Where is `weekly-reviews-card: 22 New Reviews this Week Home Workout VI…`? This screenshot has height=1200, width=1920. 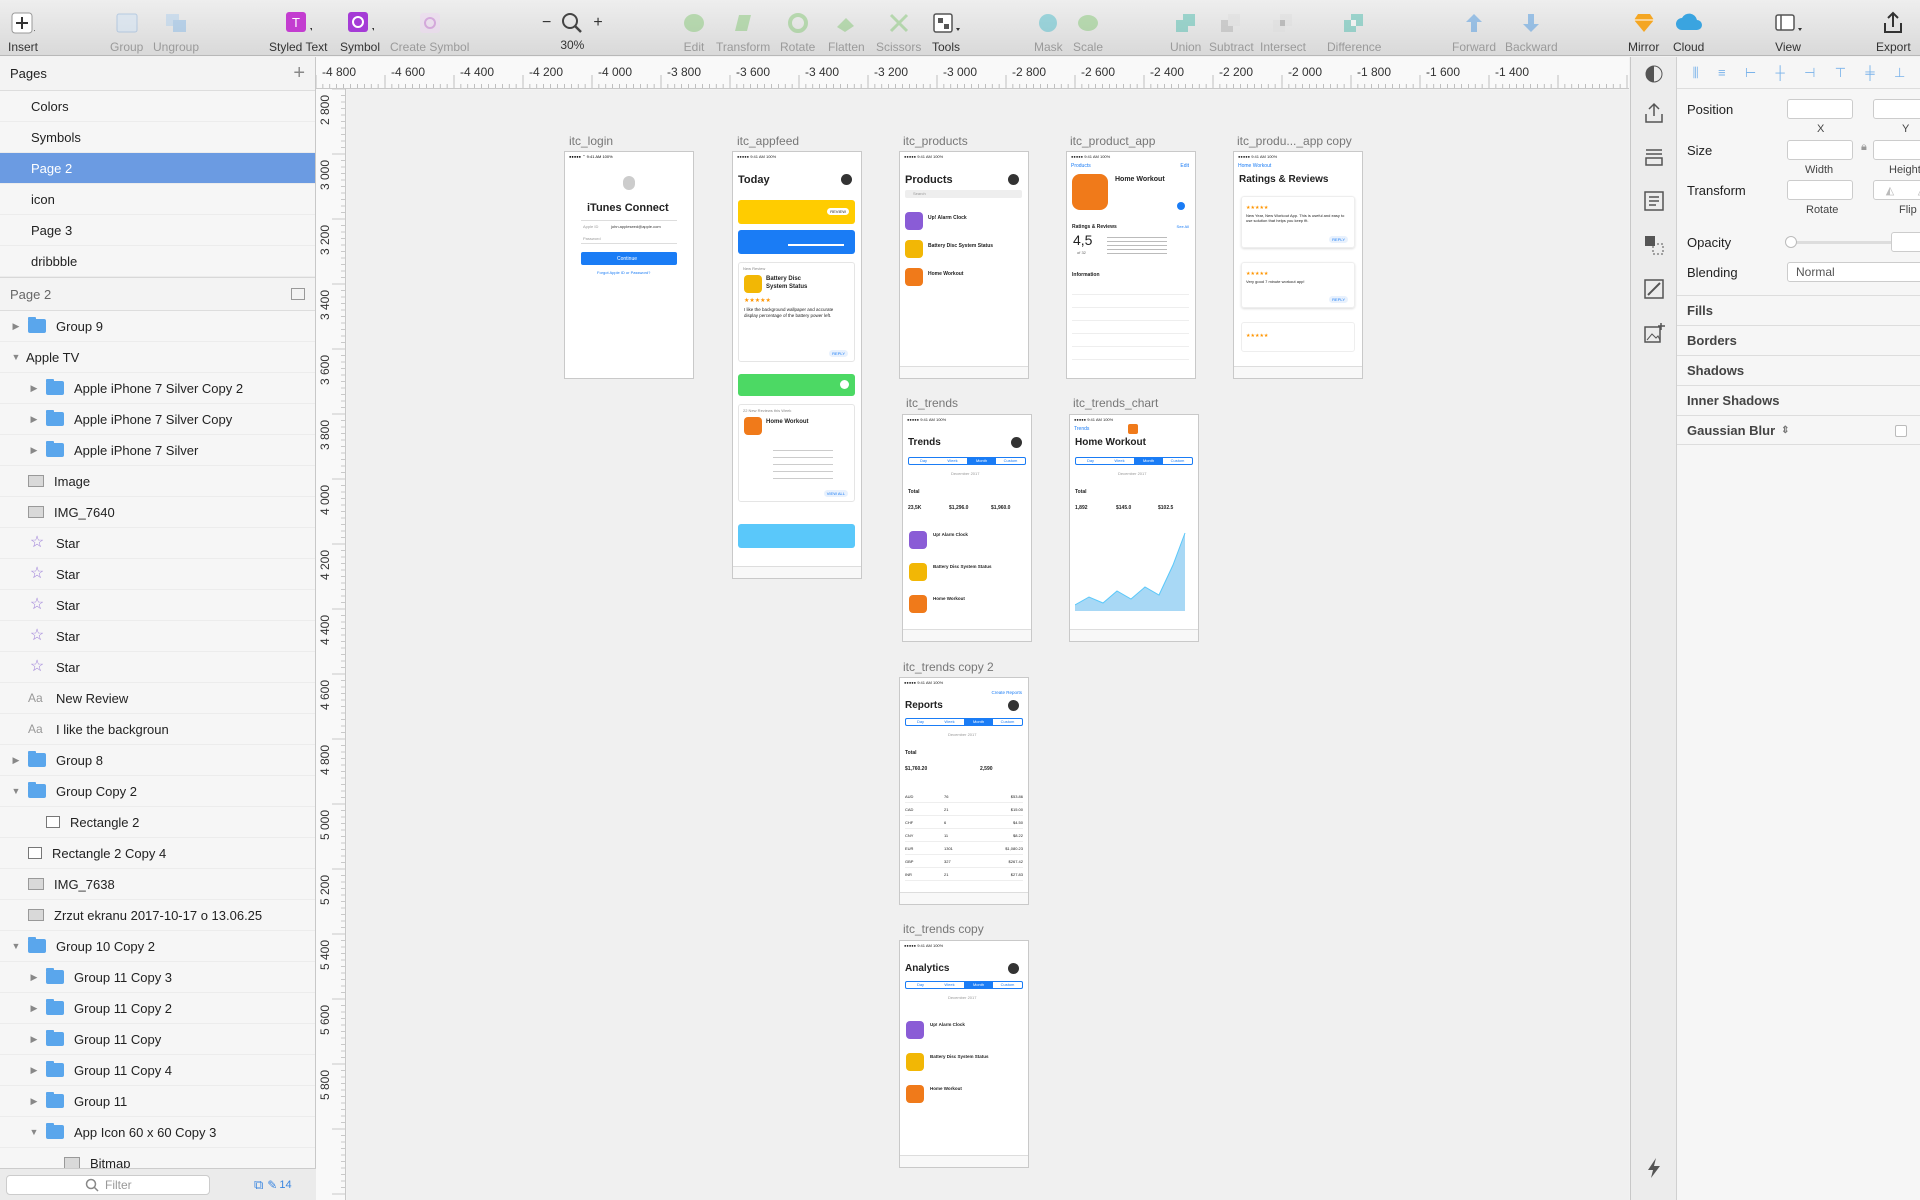
weekly-reviews-card: 22 New Reviews this Week Home Workout VI… is located at coordinates (796, 453).